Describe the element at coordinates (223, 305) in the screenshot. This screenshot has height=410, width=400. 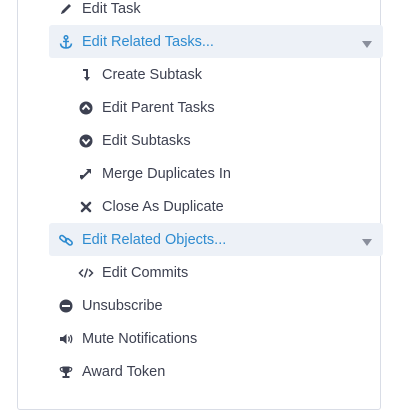
I see `unsubscribe-item: Unsubscribe` at that location.